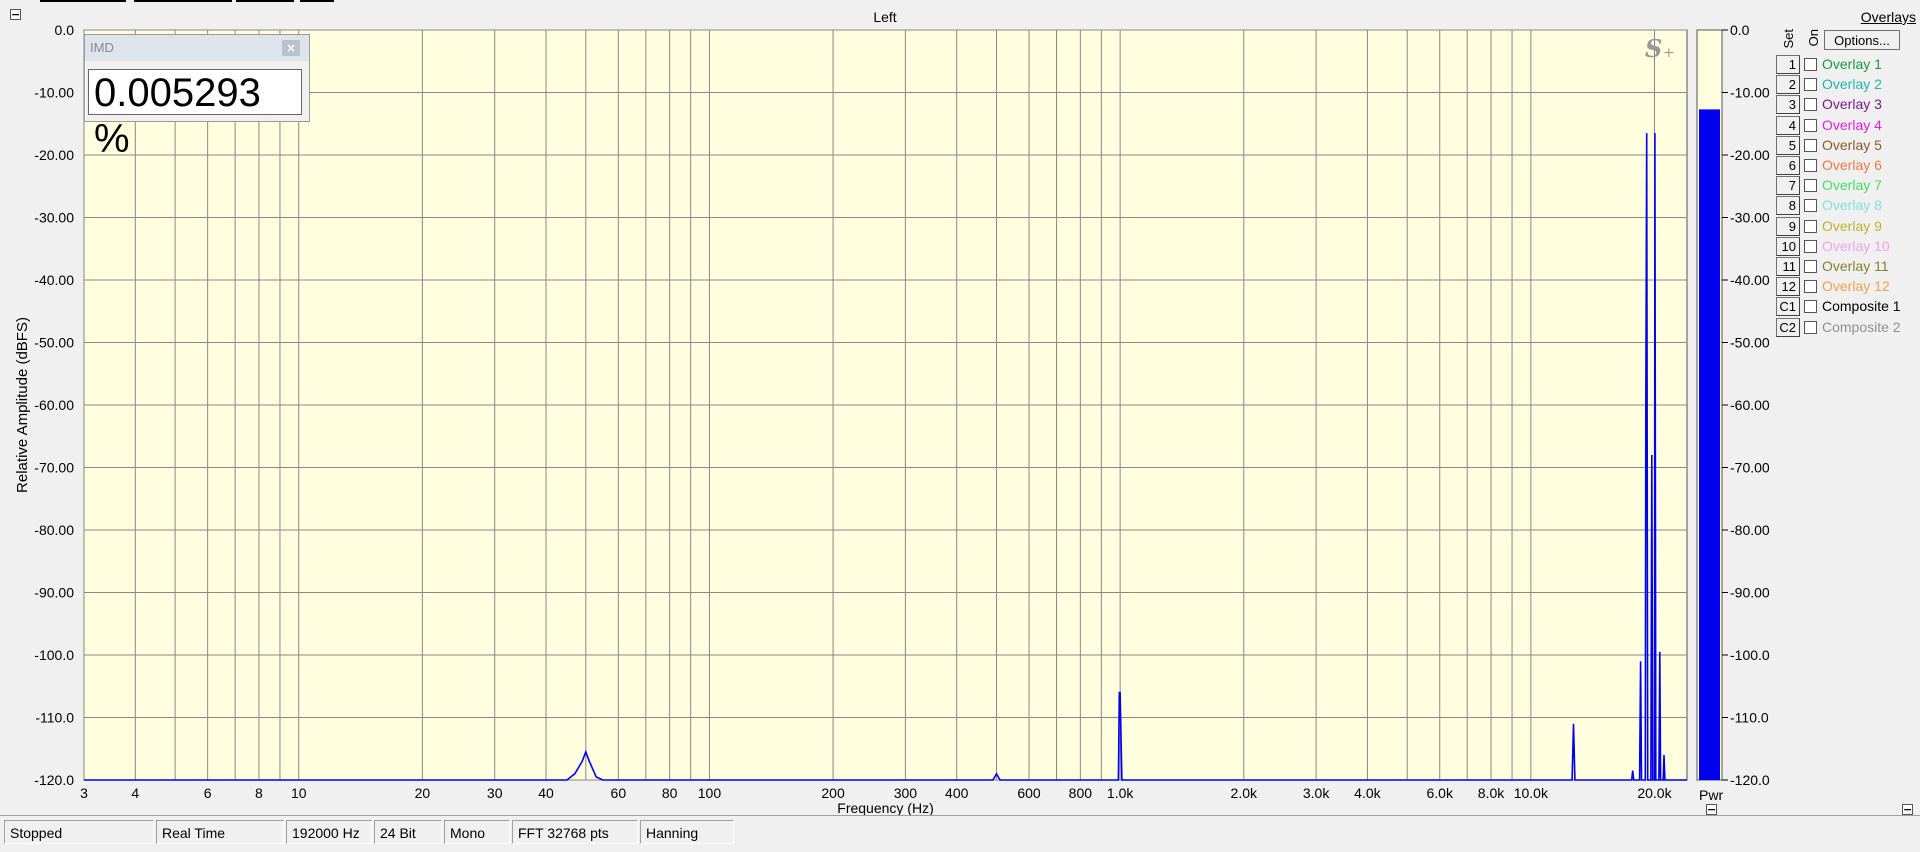  Describe the element at coordinates (1740, 30) in the screenshot. I see `meter-tick-label: 0.0` at that location.